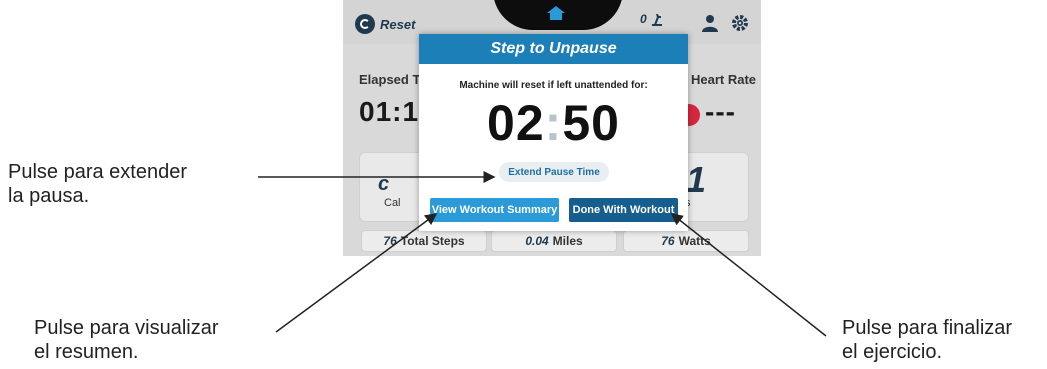  I want to click on arrow-finish, so click(748, 275).